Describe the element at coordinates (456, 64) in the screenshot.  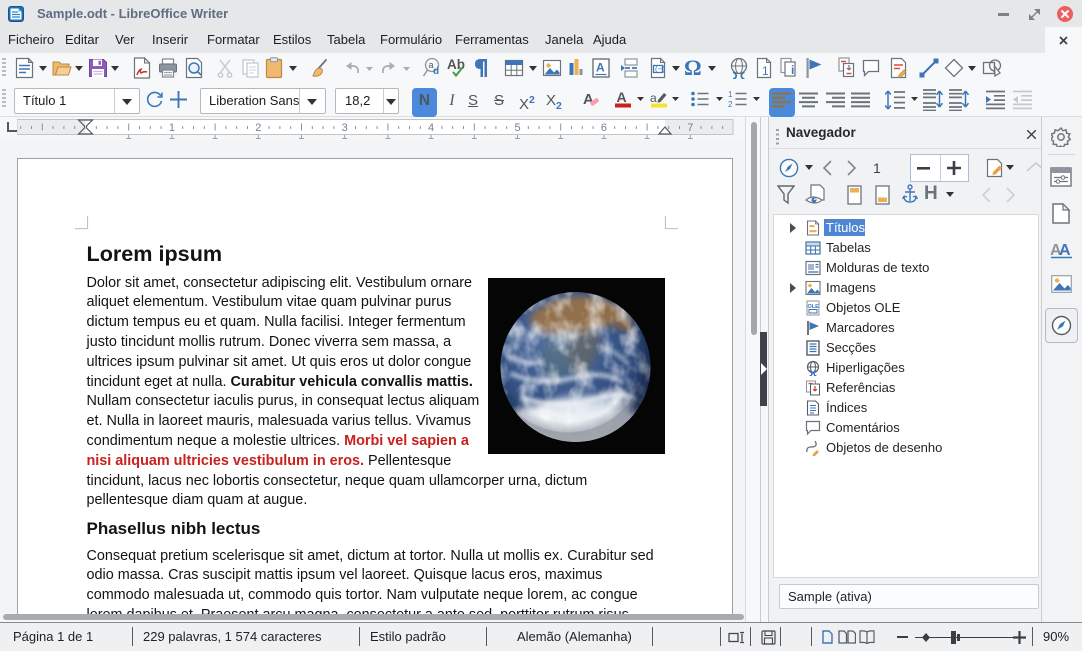
I see `svg-text: Ab` at that location.